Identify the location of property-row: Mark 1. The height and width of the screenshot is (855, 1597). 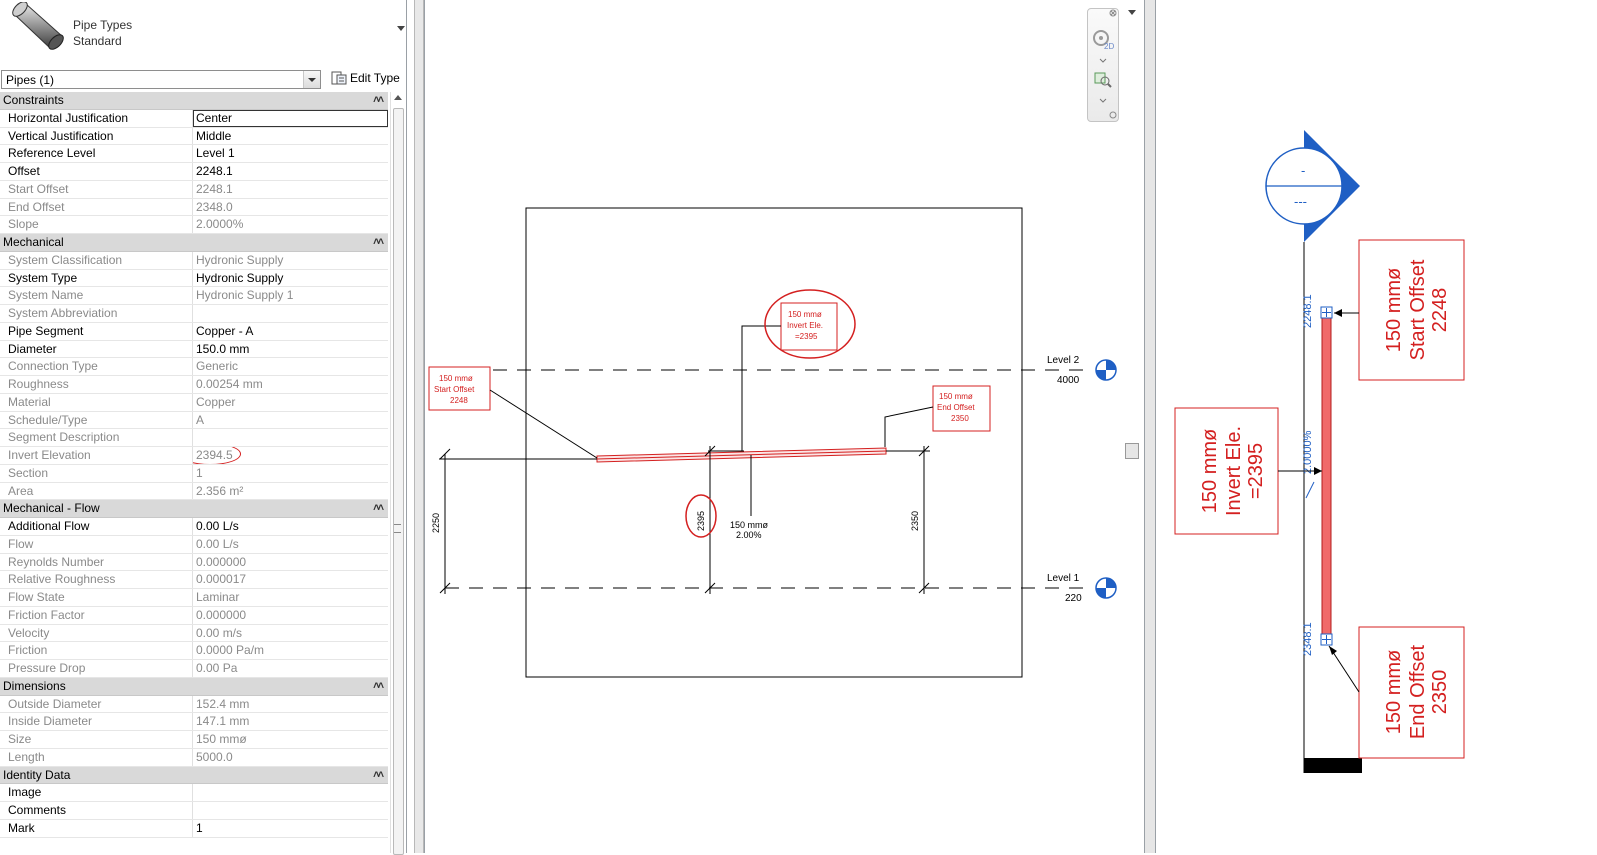
(194, 828).